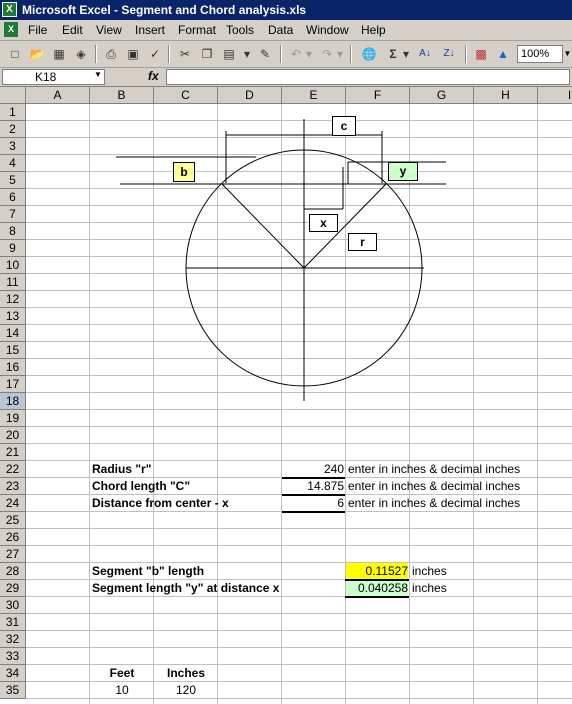 The image size is (572, 704). I want to click on segment-b-value: 0.11527, so click(377, 571).